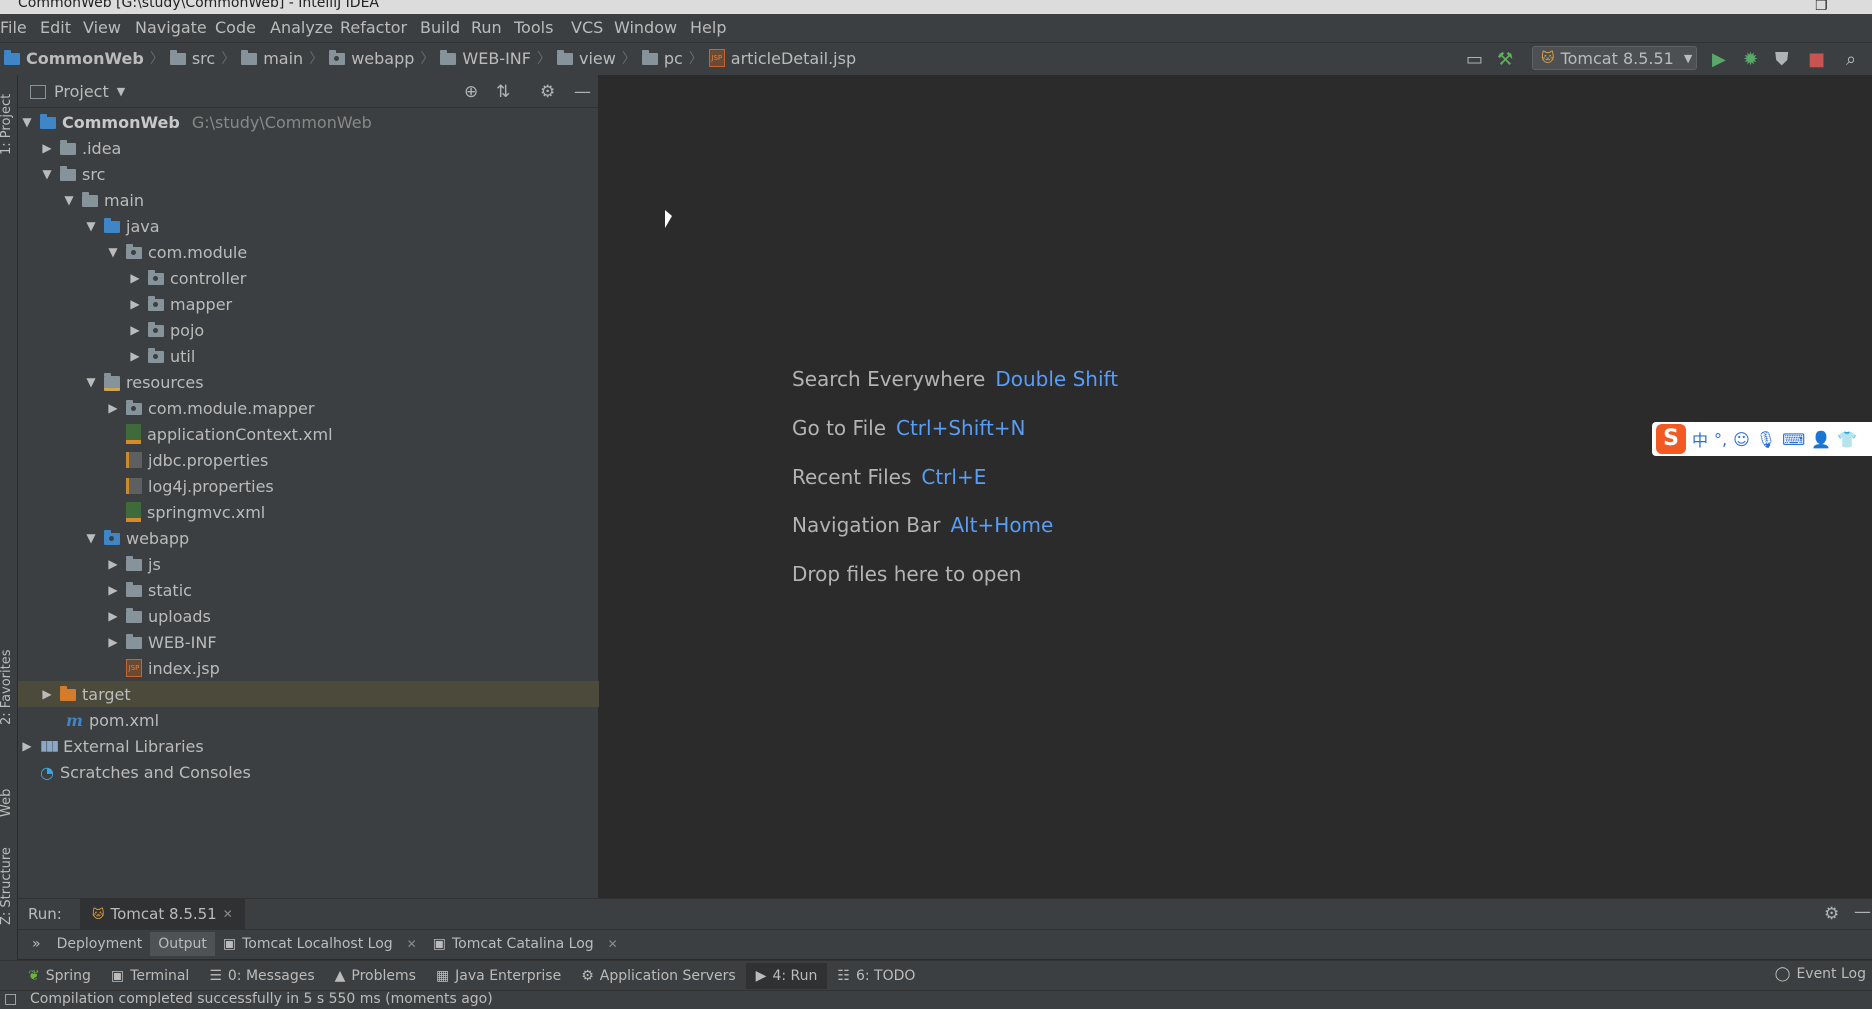  I want to click on menu-vcs: VCS, so click(587, 27).